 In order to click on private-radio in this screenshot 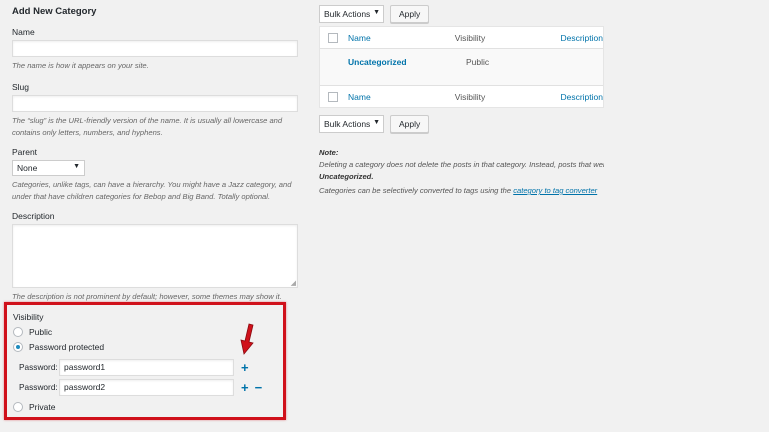, I will do `click(18, 406)`.